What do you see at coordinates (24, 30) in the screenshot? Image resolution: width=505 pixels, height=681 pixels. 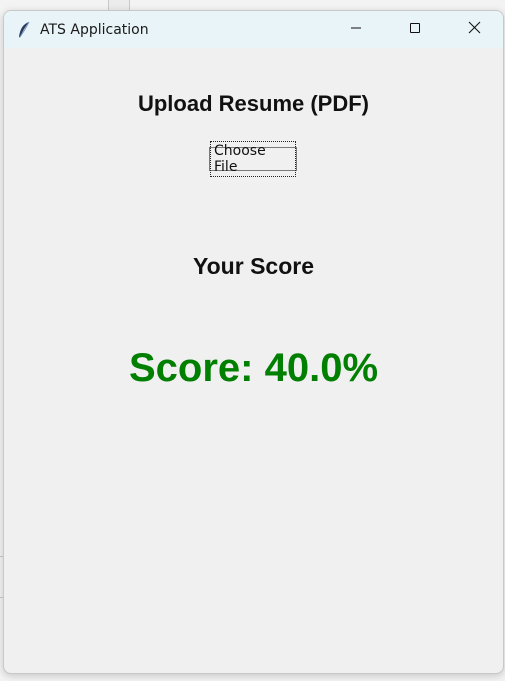 I see `feather-icon` at bounding box center [24, 30].